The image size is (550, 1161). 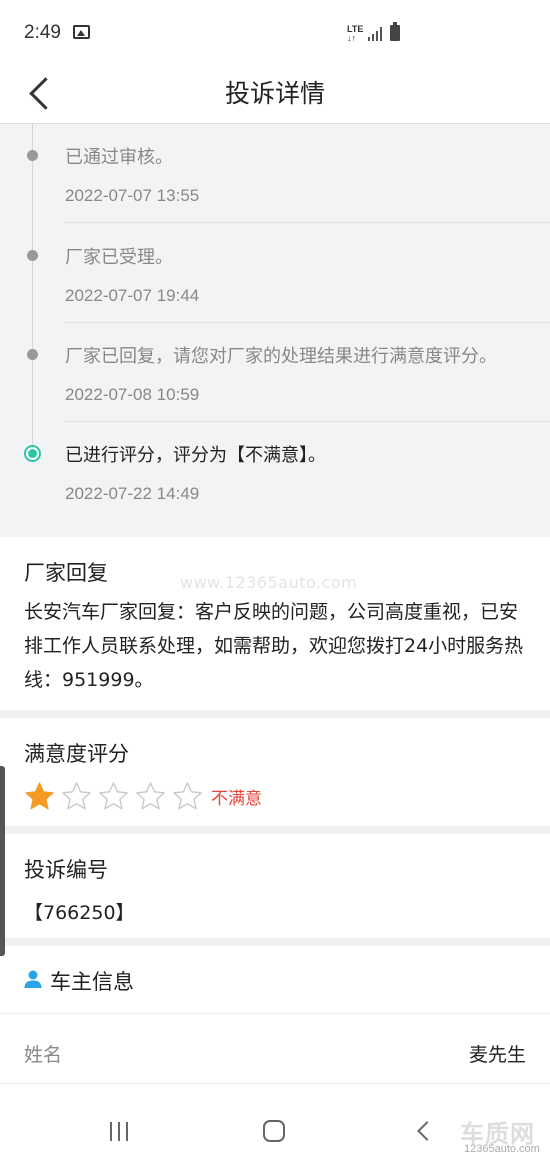 What do you see at coordinates (275, 772) in the screenshot?
I see `rating-section: 满意度评分 不满意` at bounding box center [275, 772].